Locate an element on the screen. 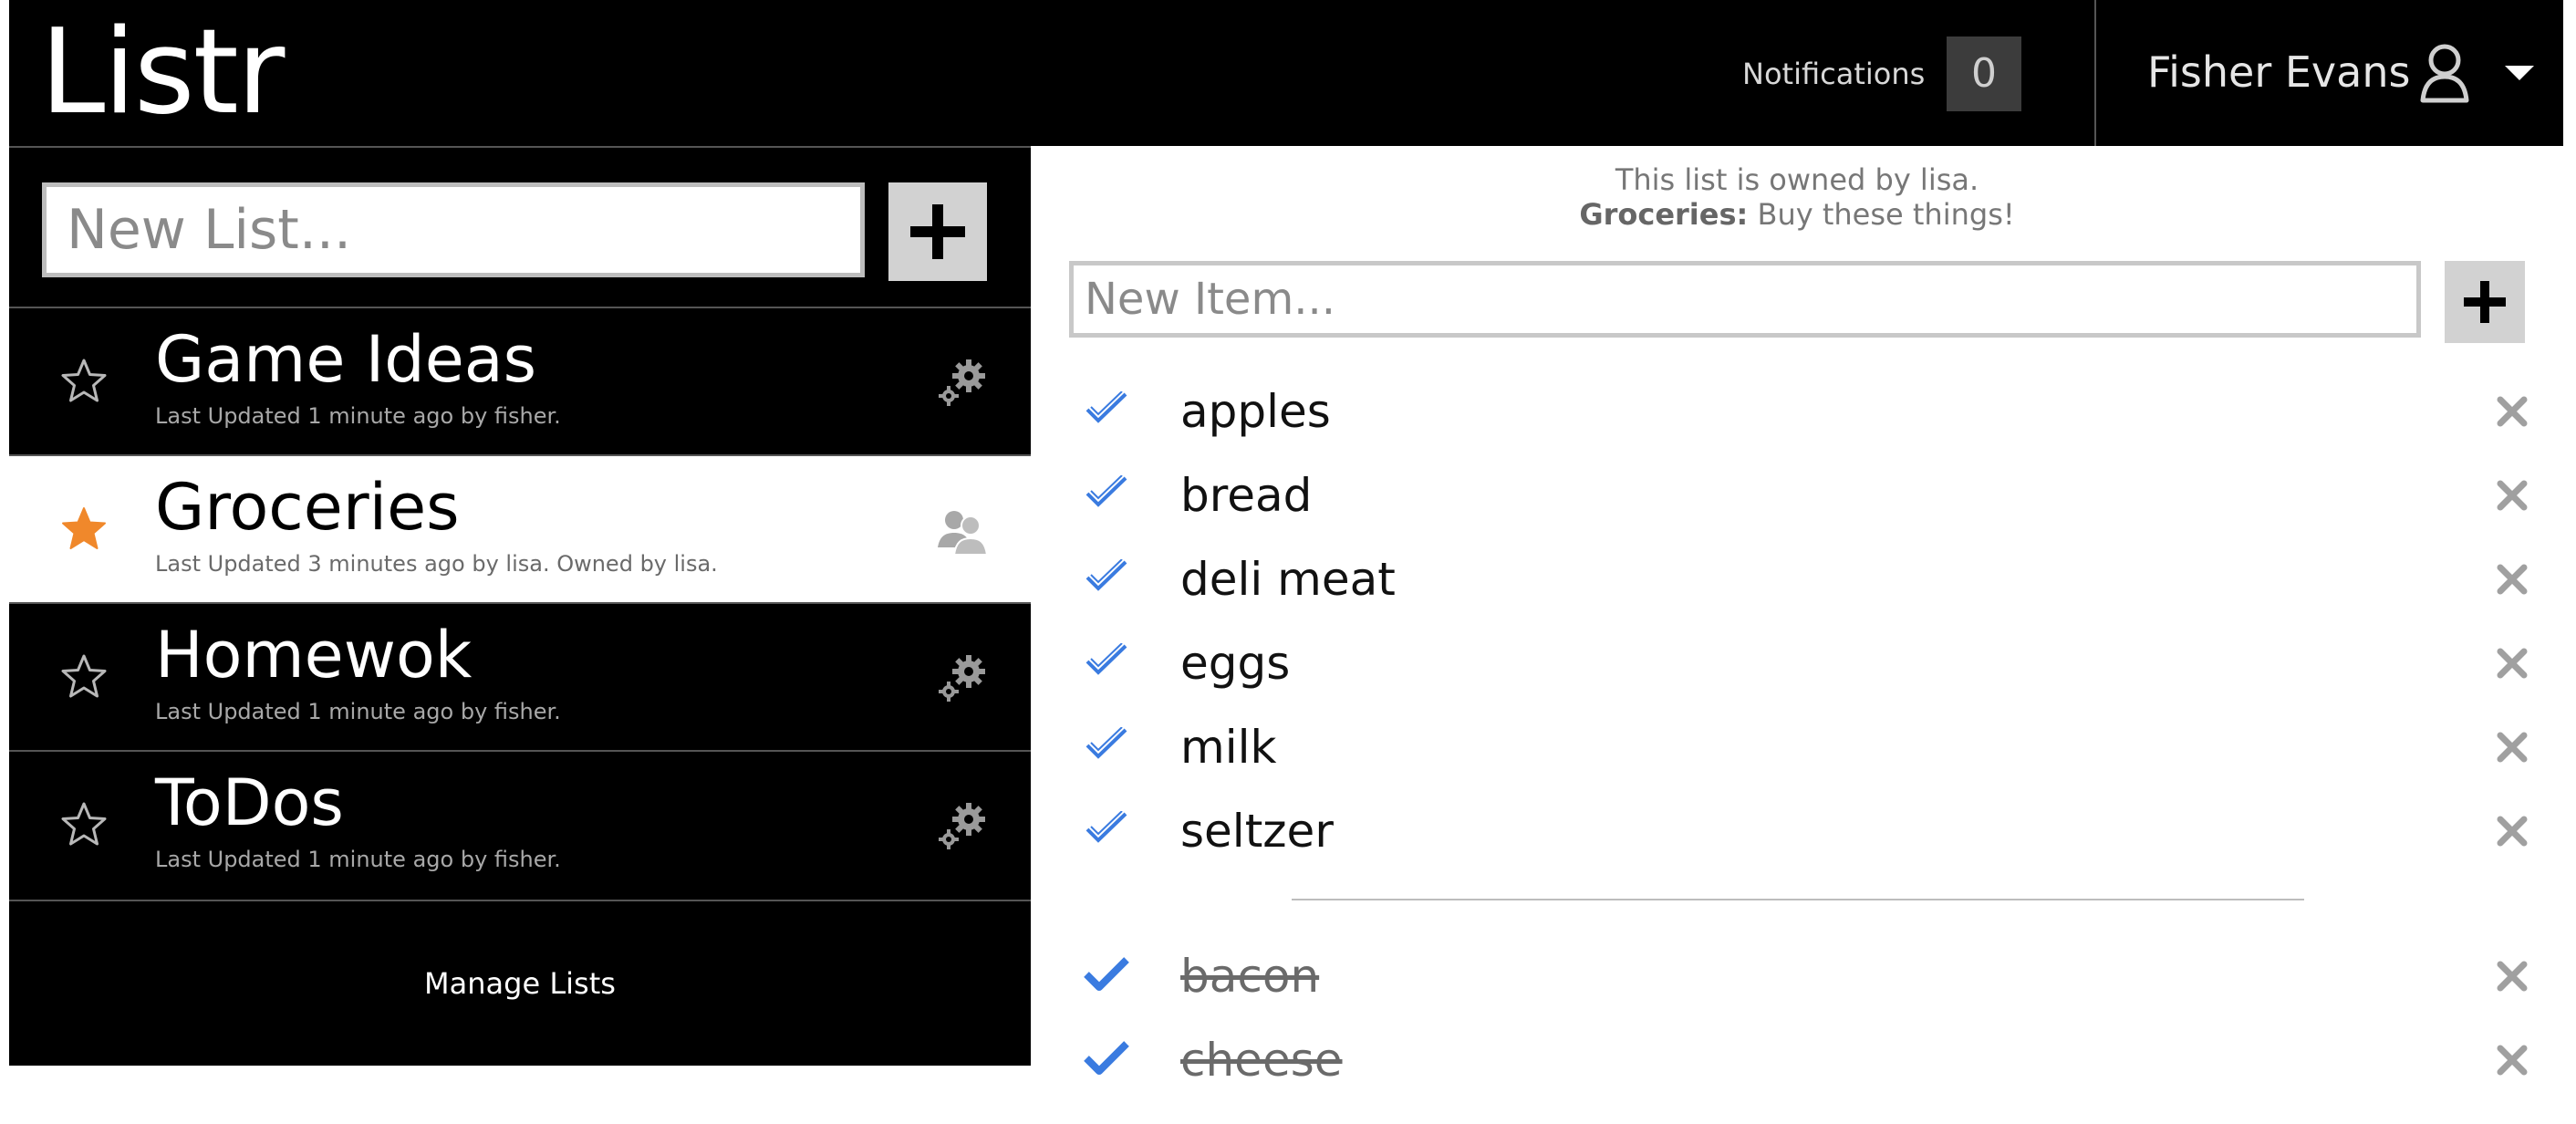 The image size is (2576, 1124). user-menu-chevron-down-icon is located at coordinates (2519, 73).